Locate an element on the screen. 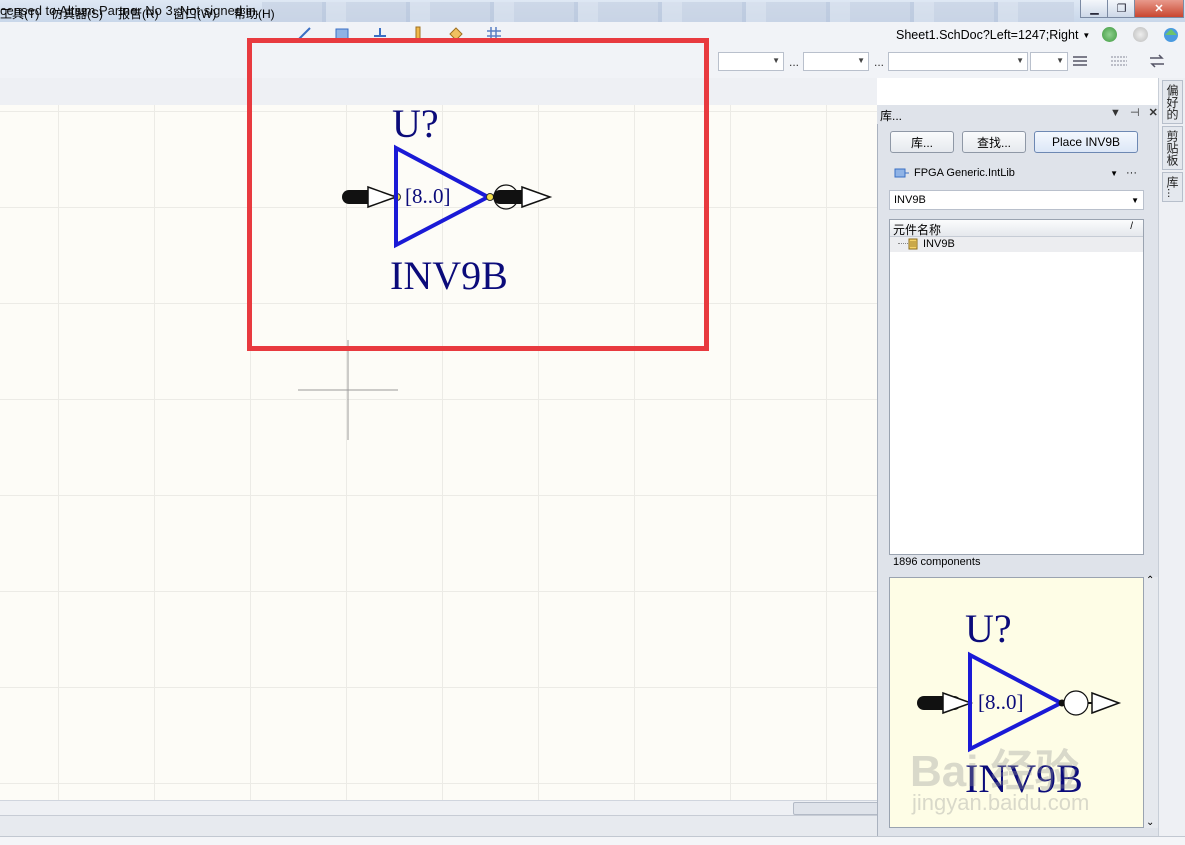  align-icon is located at coordinates (1080, 61).